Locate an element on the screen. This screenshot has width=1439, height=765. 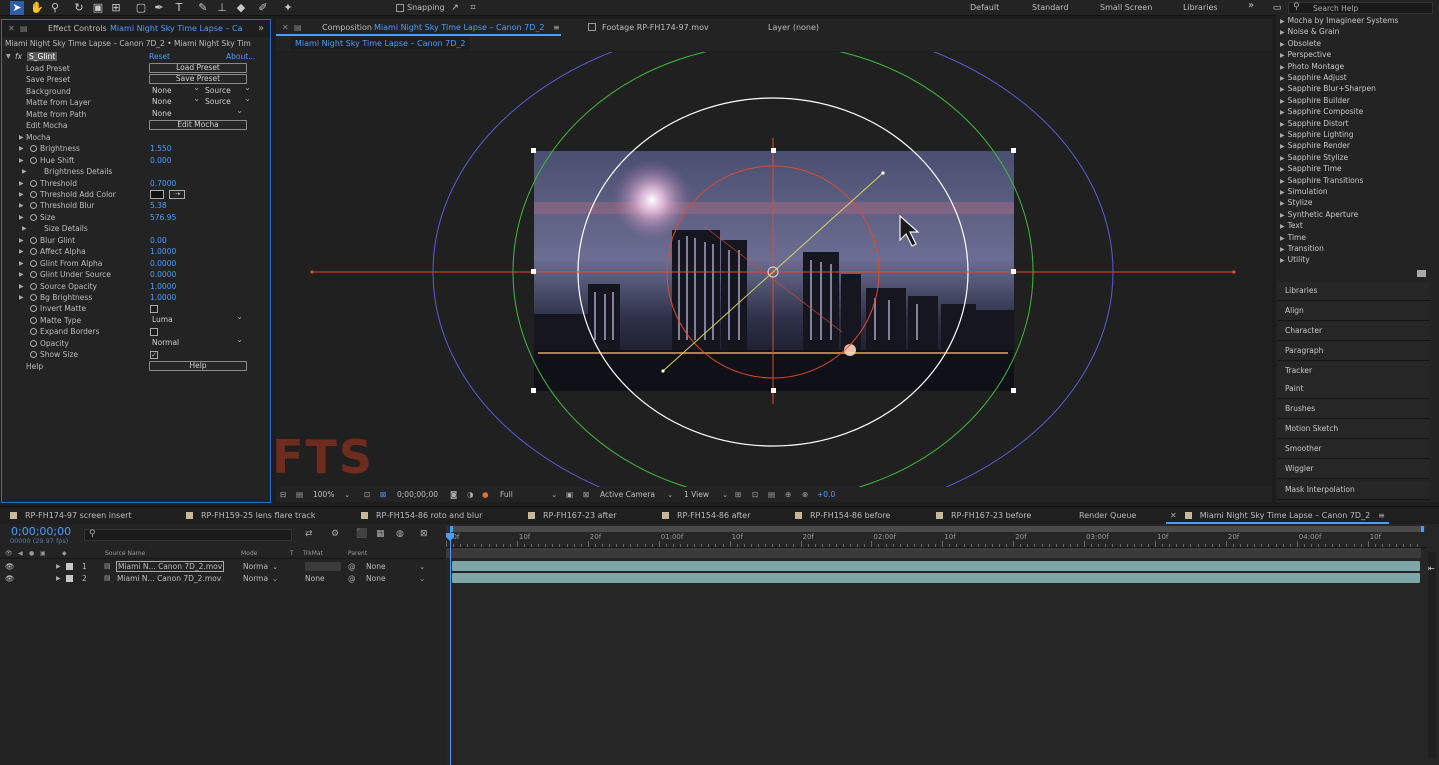
property-value: 0.000 is located at coordinates (160, 160).